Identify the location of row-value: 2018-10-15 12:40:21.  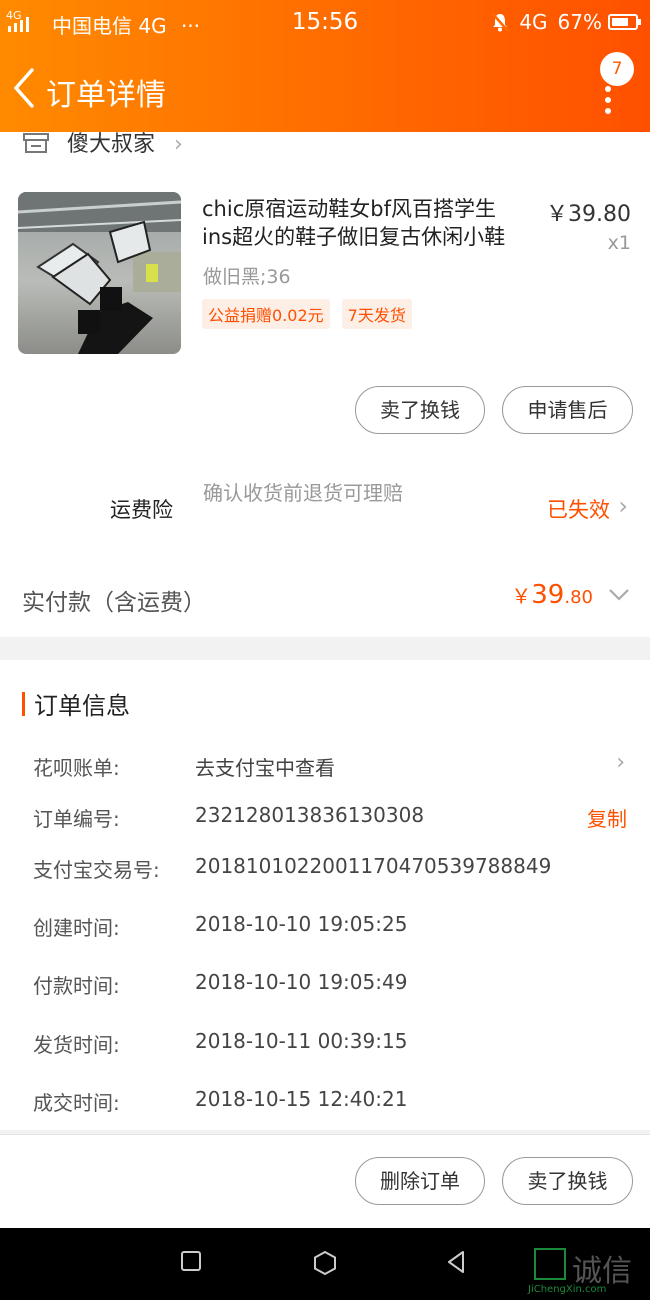
(301, 1099).